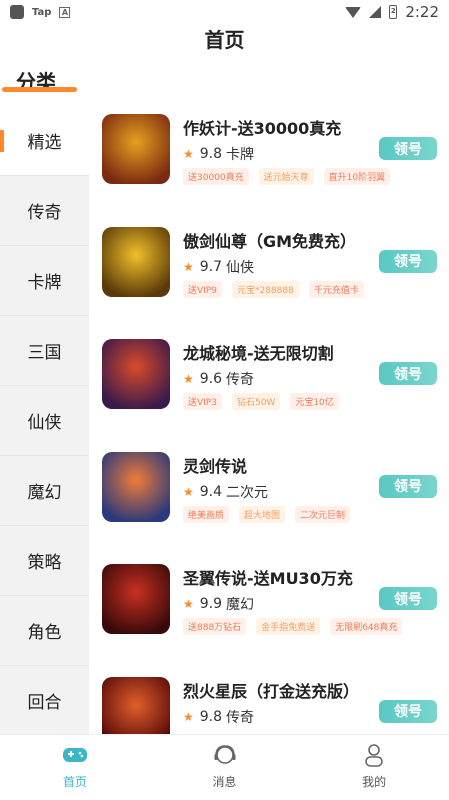 This screenshot has width=449, height=800. Describe the element at coordinates (287, 176) in the screenshot. I see `game-tags: 送30000真充 送元始天尊 直升10阶羽翼` at that location.